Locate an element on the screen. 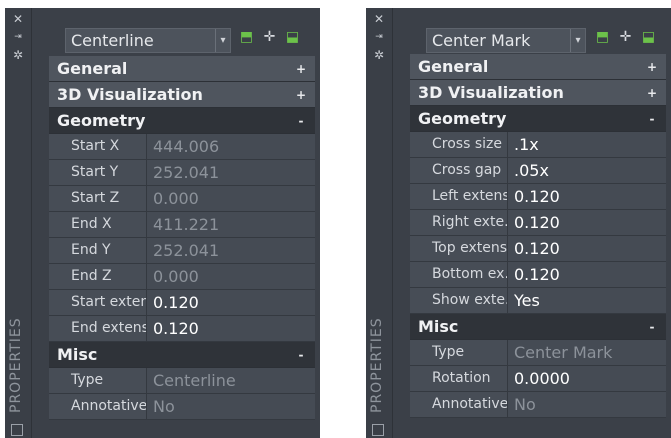 The height and width of the screenshot is (438, 671). section-title: Misc is located at coordinates (77, 354).